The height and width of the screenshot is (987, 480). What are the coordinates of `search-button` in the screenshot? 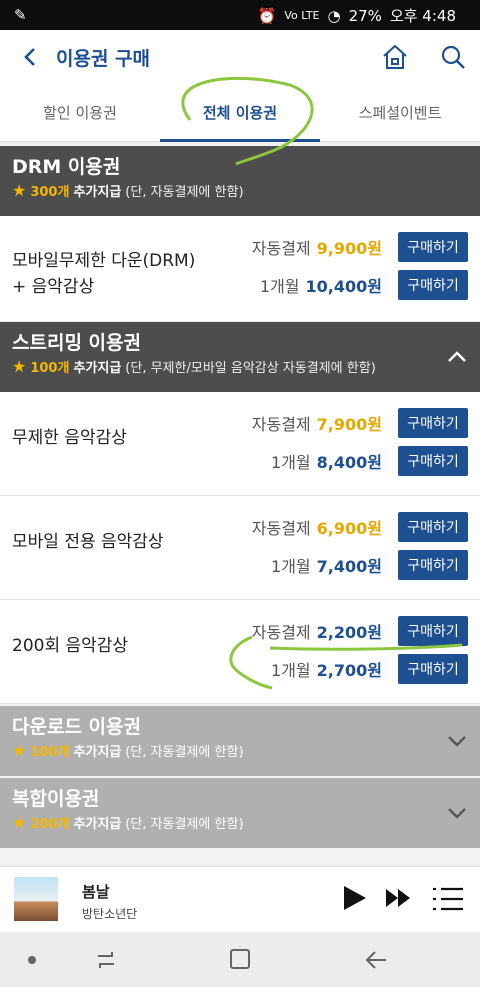 It's located at (453, 57).